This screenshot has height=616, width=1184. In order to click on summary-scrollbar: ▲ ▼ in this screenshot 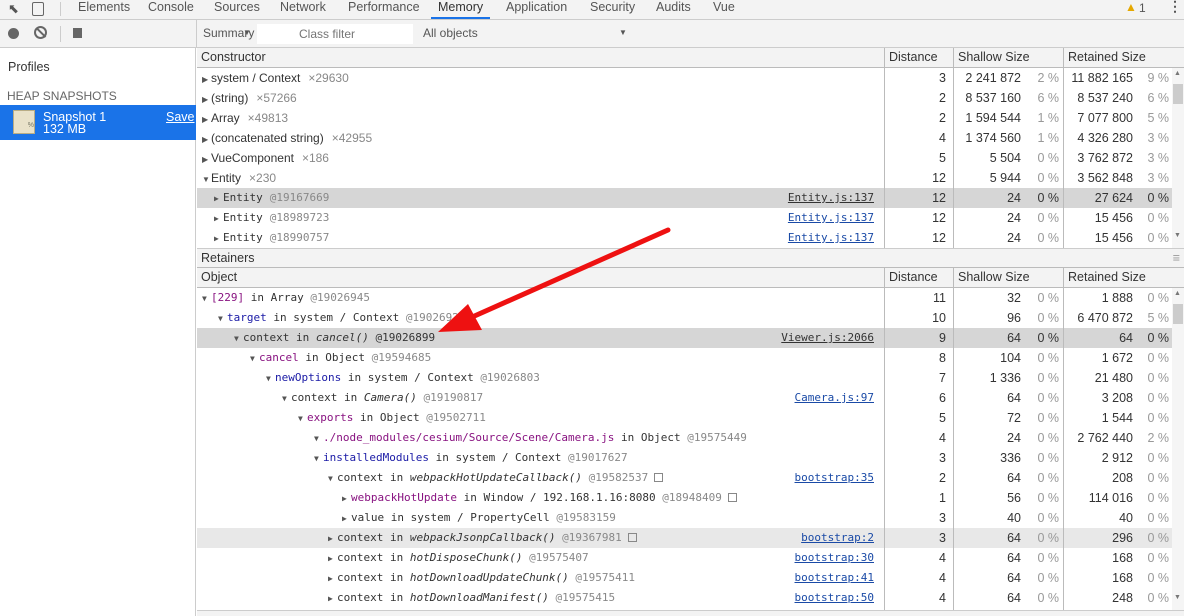, I will do `click(1178, 158)`.